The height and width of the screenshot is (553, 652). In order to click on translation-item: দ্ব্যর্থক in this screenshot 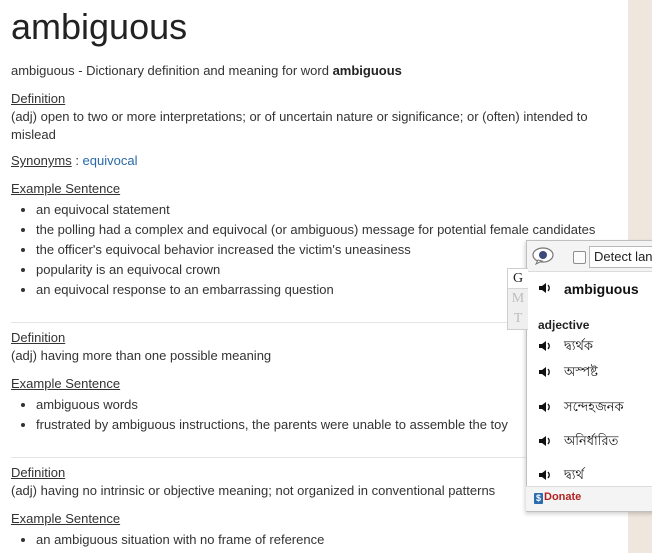, I will do `click(578, 347)`.